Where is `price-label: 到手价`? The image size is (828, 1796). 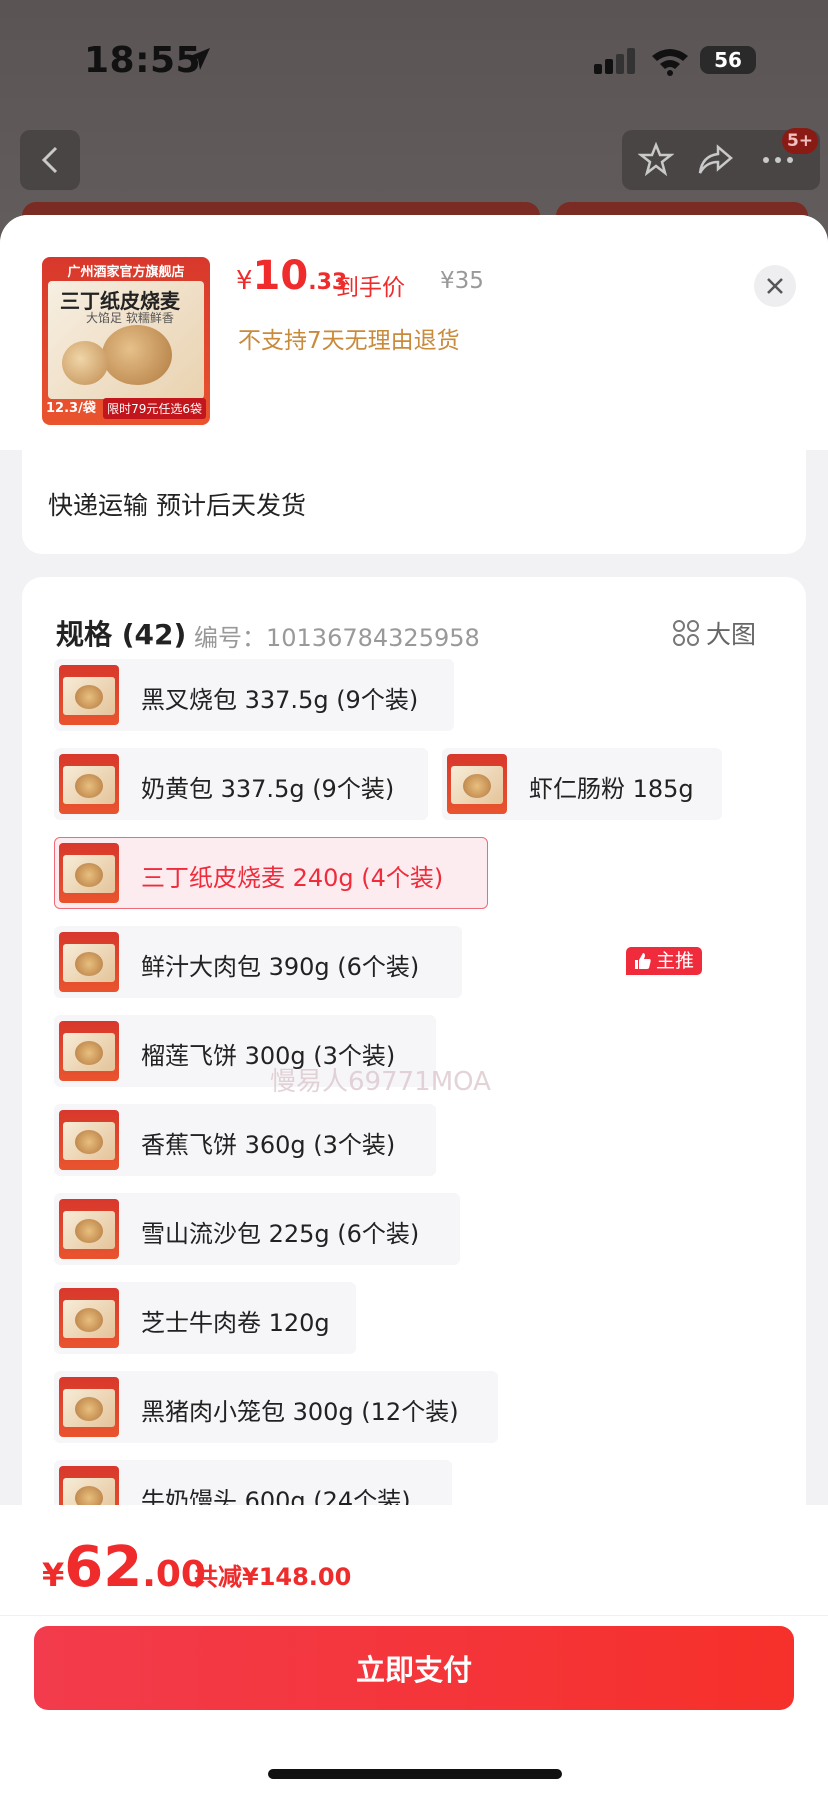
price-label: 到手价 is located at coordinates (370, 288).